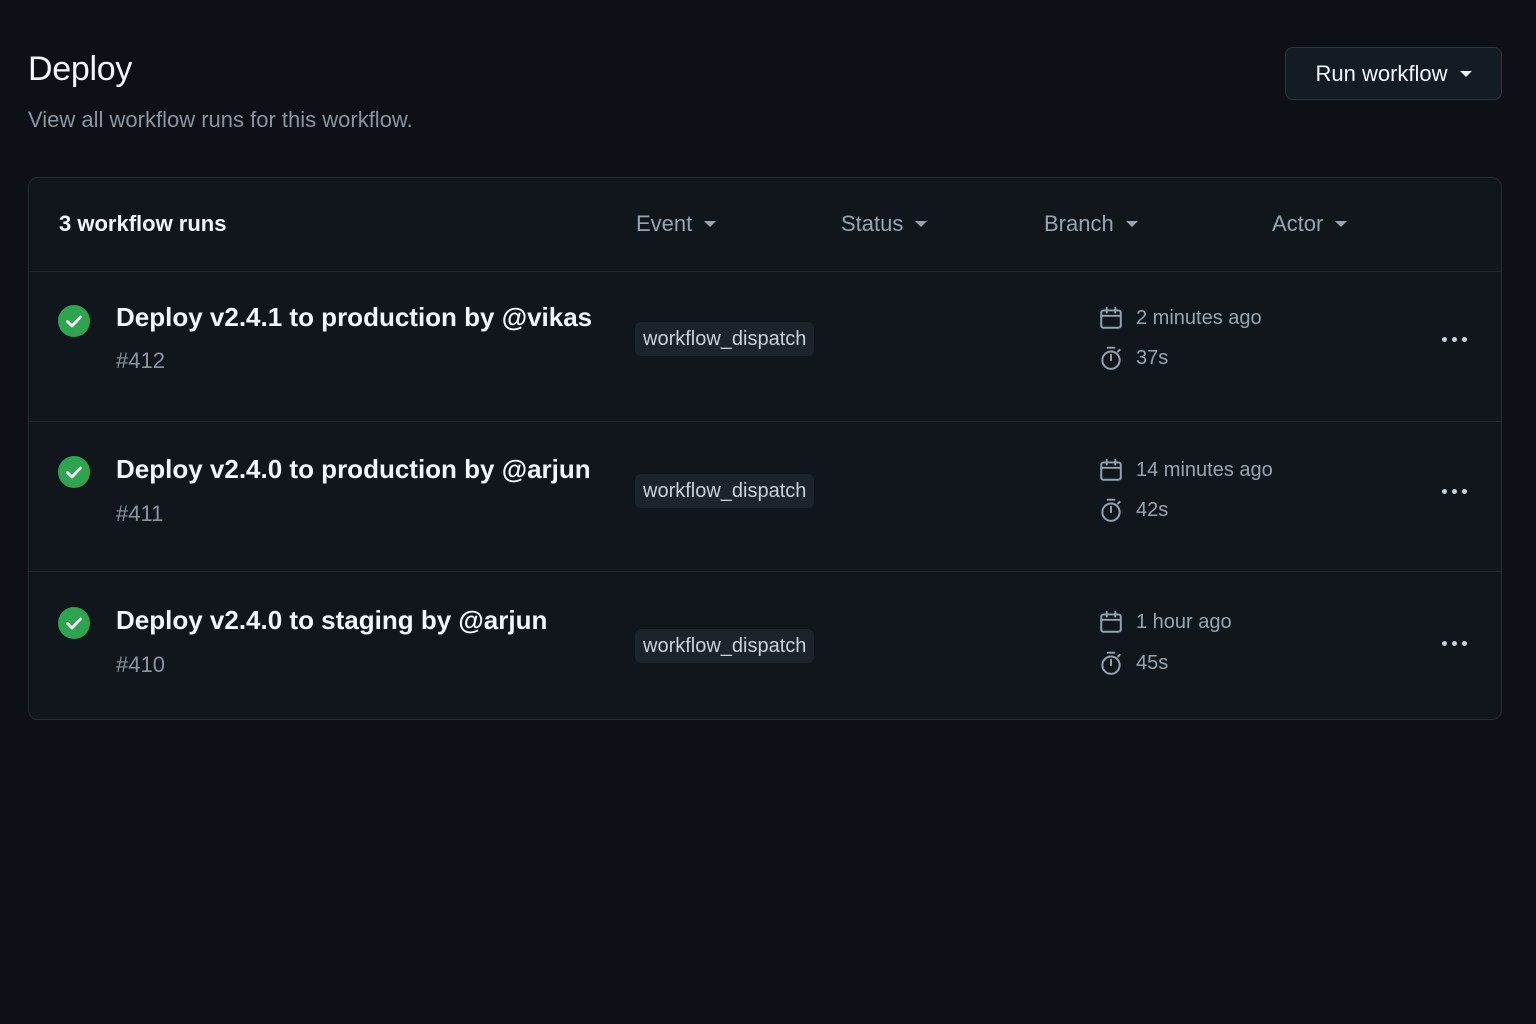 The height and width of the screenshot is (1024, 1536). What do you see at coordinates (331, 620) in the screenshot?
I see `run-title-link: Deploy v2.4.0 to staging by @arjun` at bounding box center [331, 620].